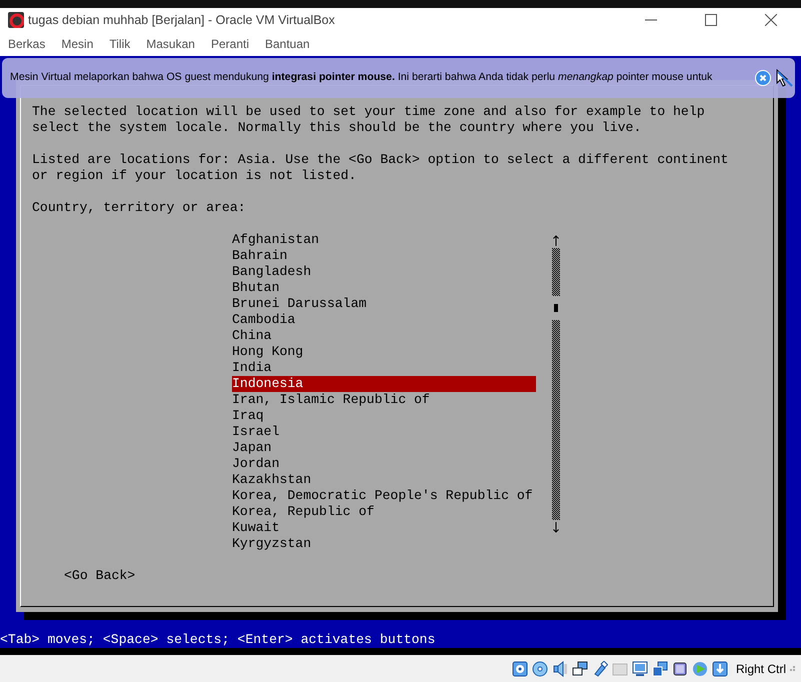  I want to click on screens-icon, so click(660, 668).